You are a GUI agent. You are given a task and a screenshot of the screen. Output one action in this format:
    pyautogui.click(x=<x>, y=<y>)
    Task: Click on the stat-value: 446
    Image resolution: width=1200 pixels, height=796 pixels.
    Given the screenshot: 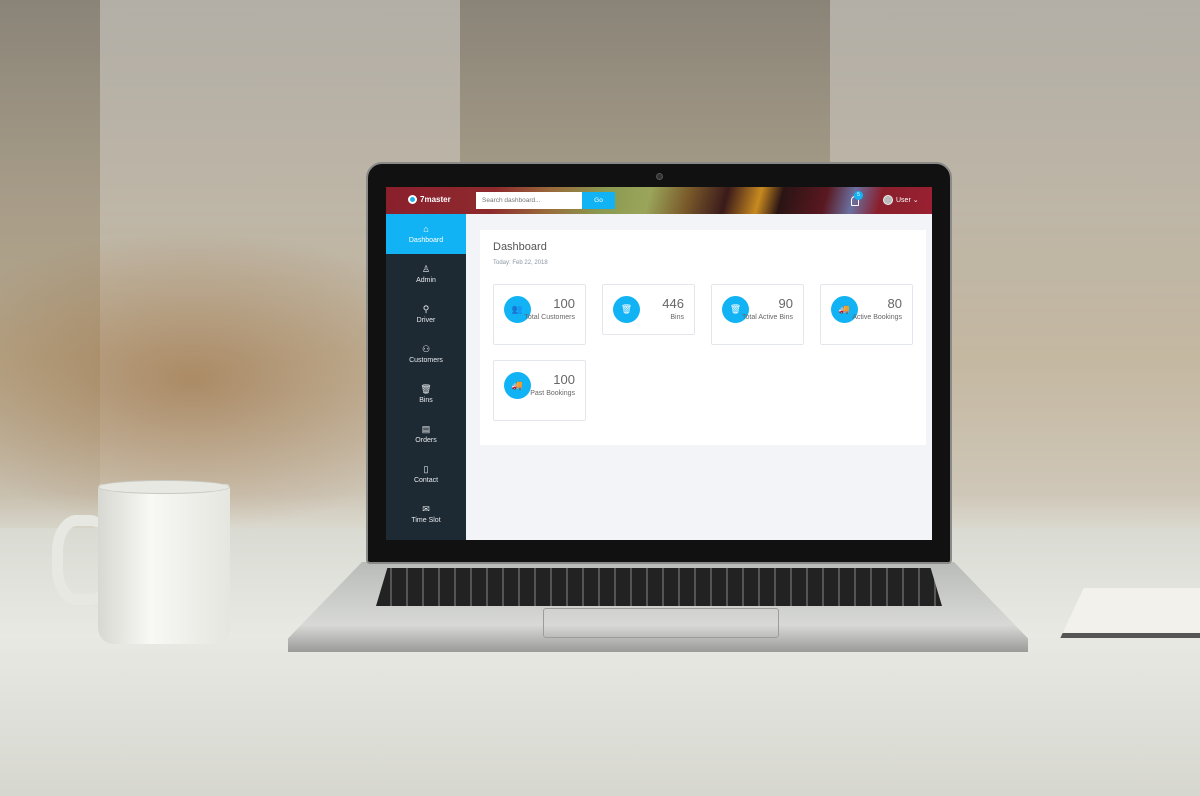 What is the action you would take?
    pyautogui.click(x=673, y=303)
    